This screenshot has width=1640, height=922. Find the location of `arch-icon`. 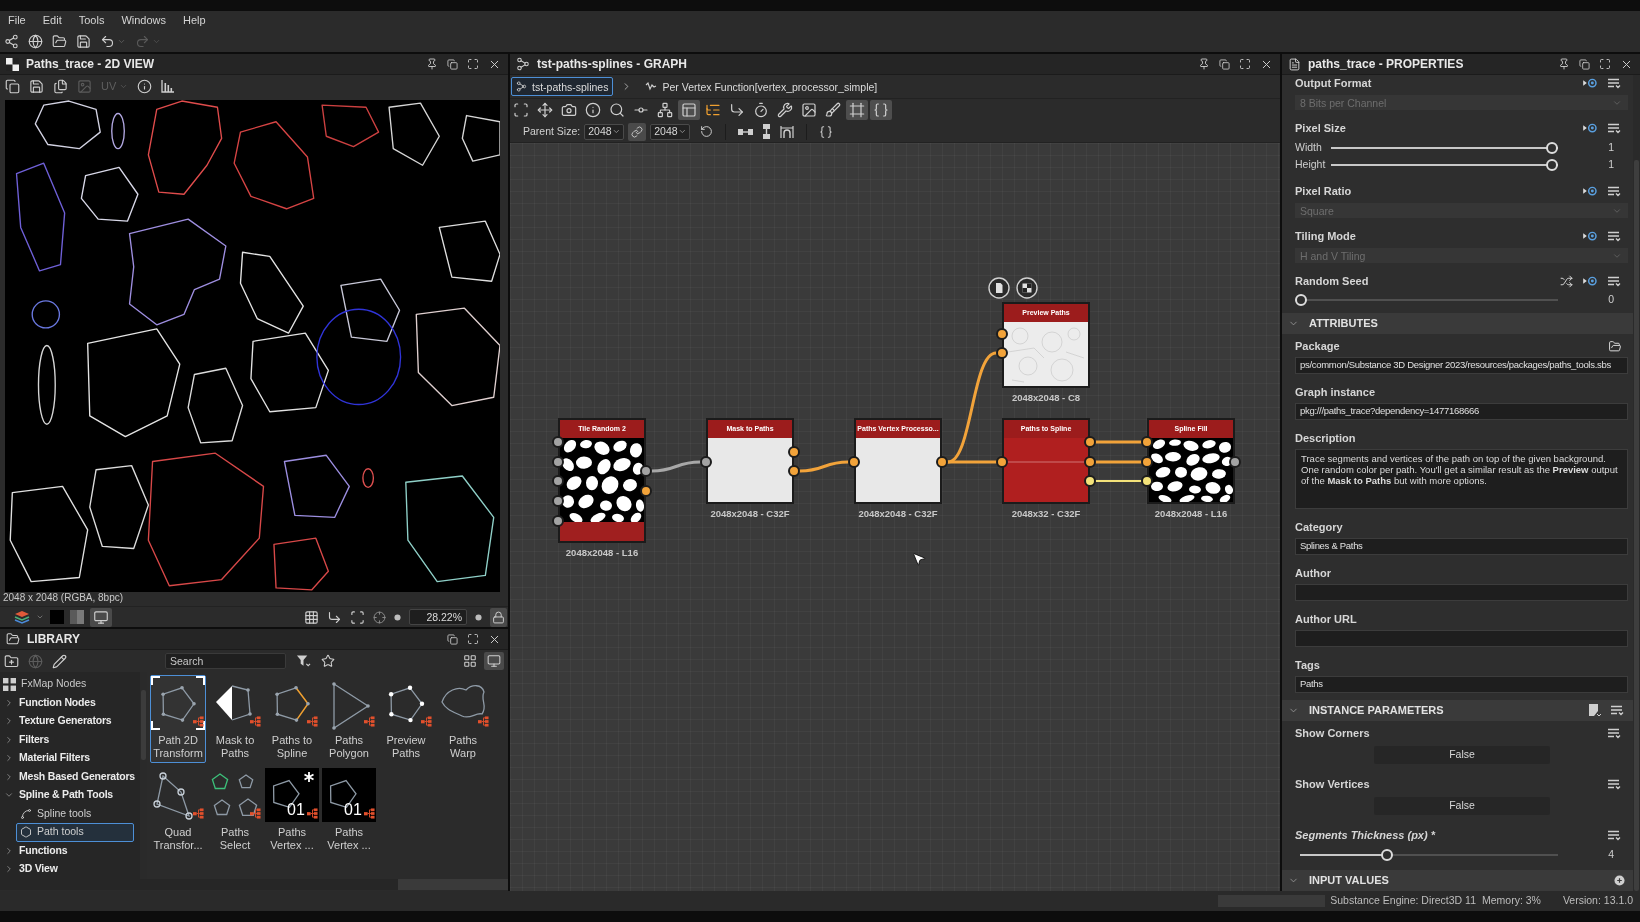

arch-icon is located at coordinates (787, 131).